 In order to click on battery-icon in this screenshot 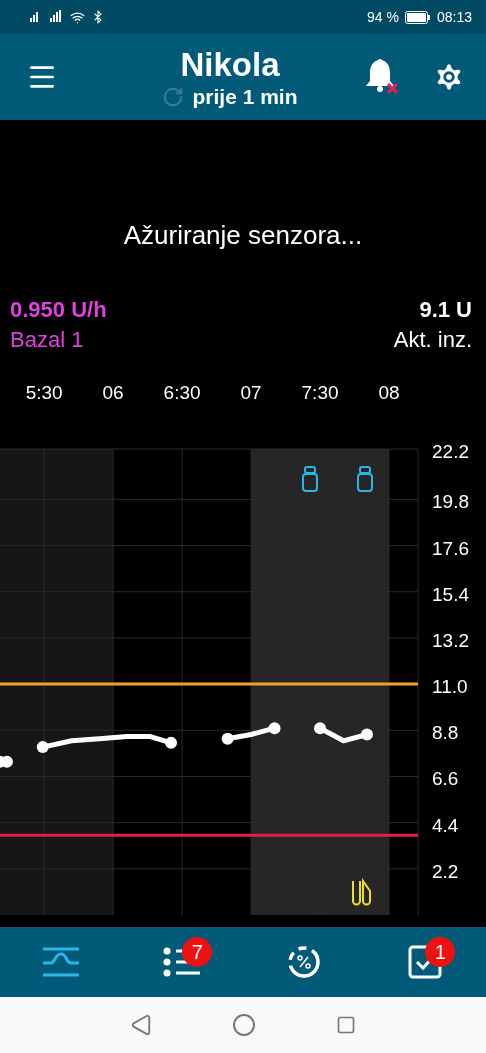, I will do `click(417, 17)`.